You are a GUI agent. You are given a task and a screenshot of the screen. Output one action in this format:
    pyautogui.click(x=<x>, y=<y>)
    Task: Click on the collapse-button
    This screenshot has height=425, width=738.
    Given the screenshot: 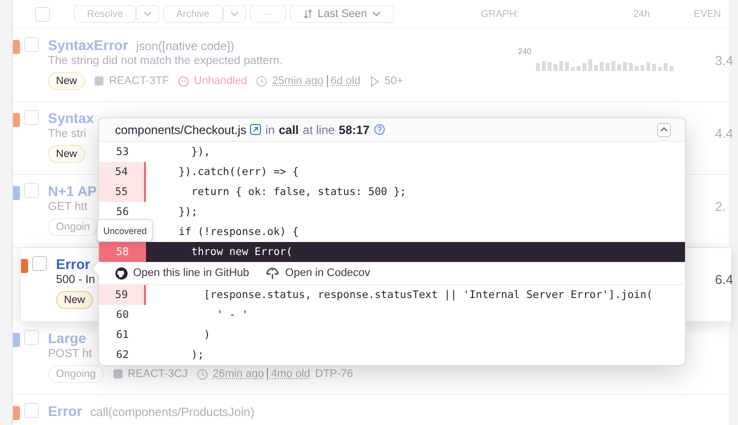 What is the action you would take?
    pyautogui.click(x=664, y=129)
    